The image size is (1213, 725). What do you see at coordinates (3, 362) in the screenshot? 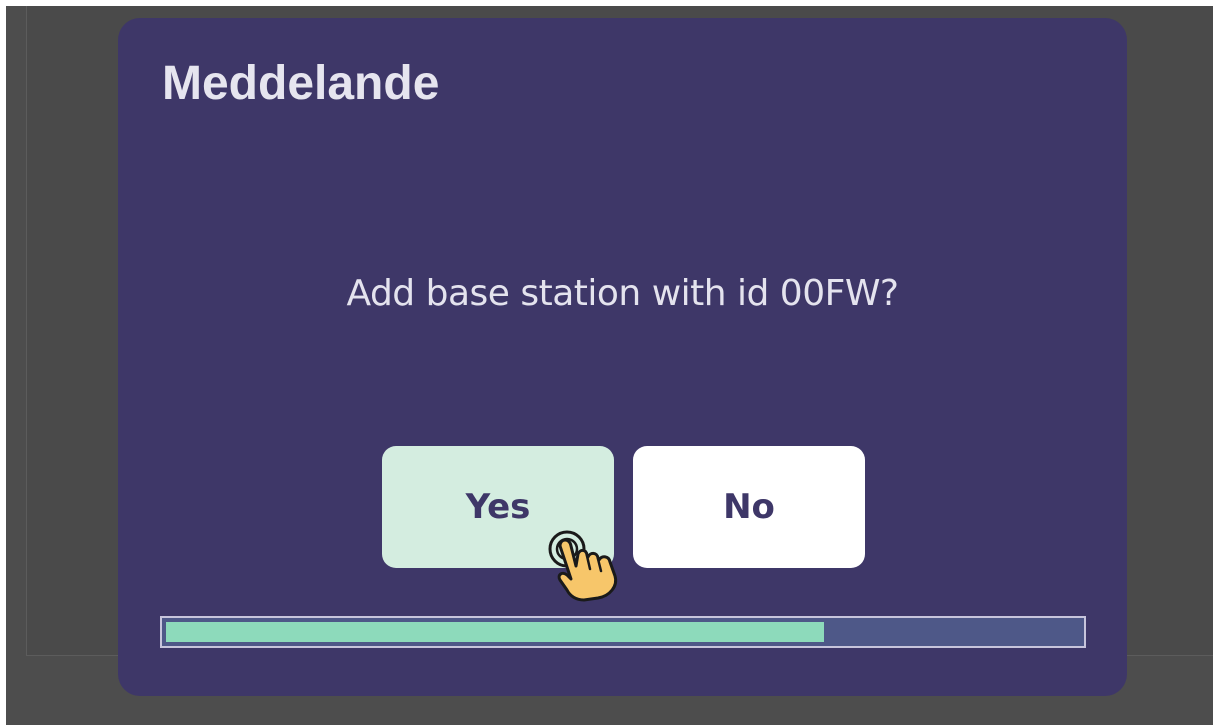
I see `window-left-edge` at bounding box center [3, 362].